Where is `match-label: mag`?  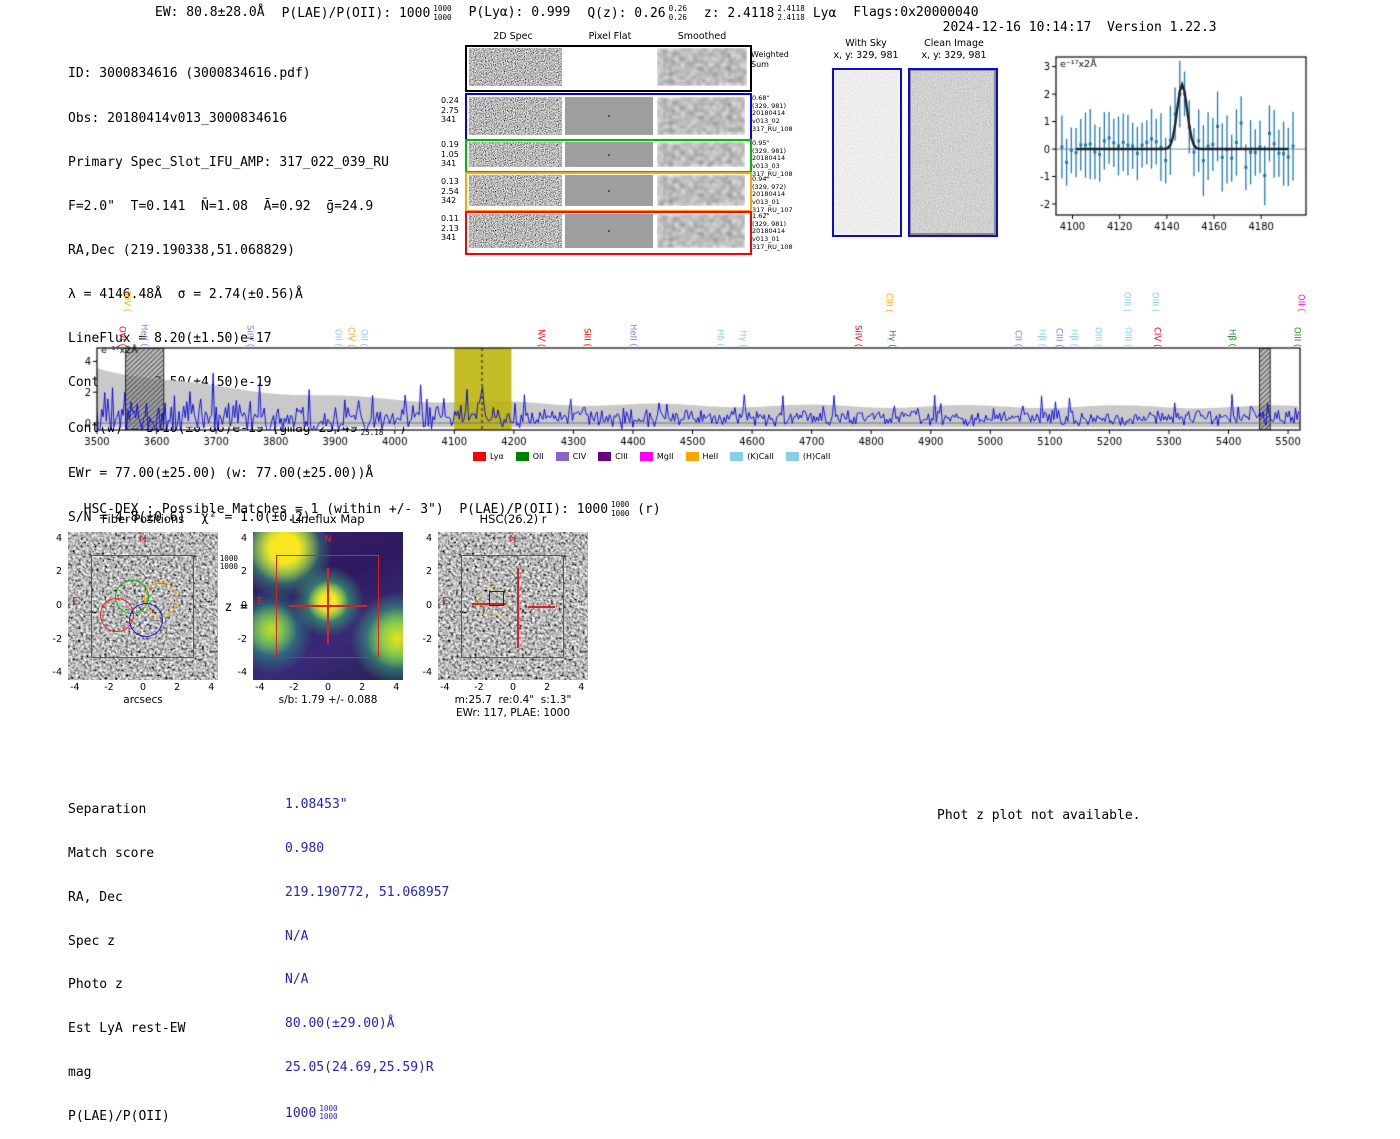
match-label: mag is located at coordinates (80, 1072).